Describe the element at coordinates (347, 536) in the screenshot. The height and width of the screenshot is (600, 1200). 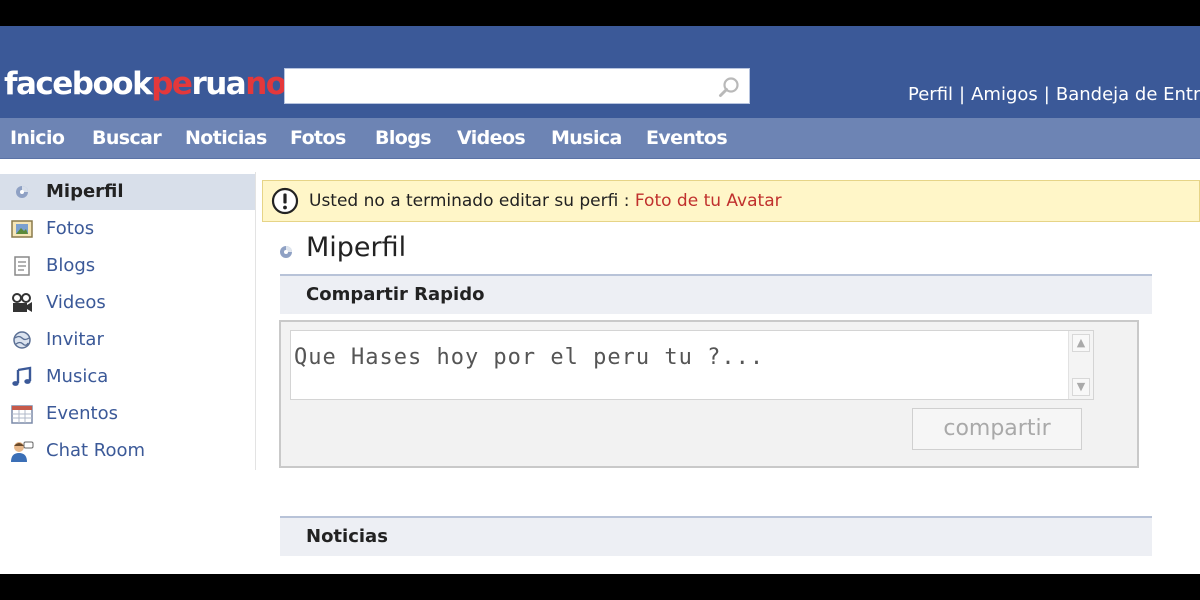
I see `news-section-title: Noticias` at that location.